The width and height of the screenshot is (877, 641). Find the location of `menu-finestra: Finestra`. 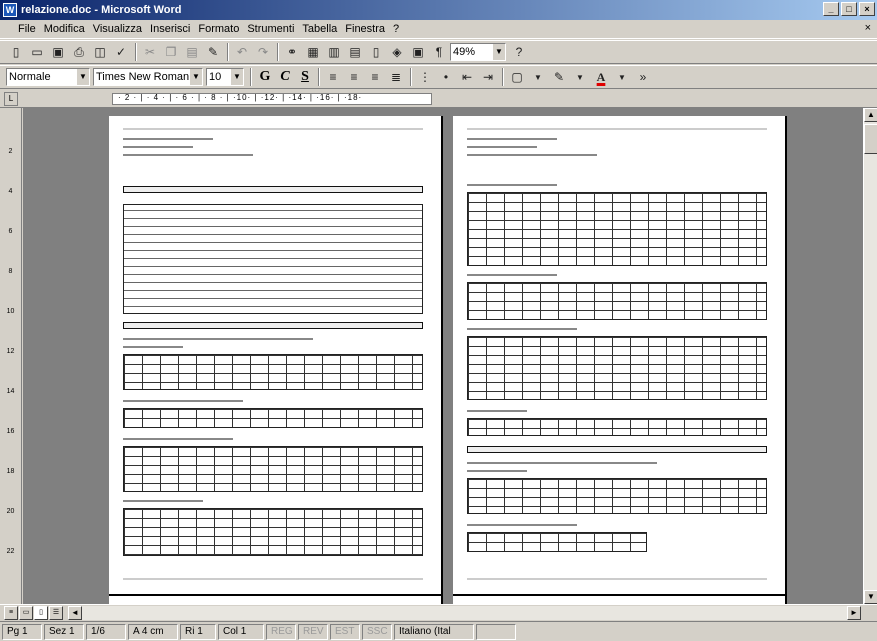

menu-finestra: Finestra is located at coordinates (365, 29).